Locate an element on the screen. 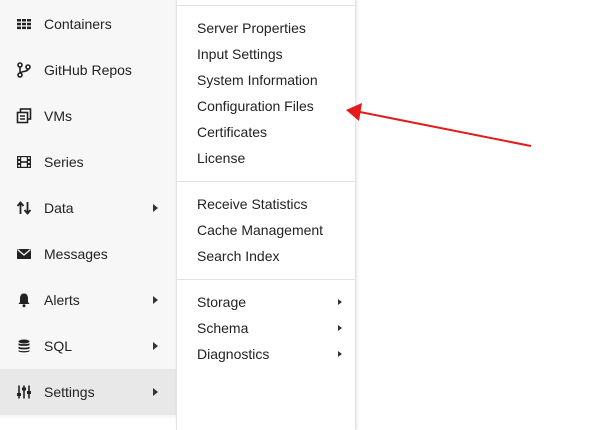 The width and height of the screenshot is (589, 430). annotation-arrow is located at coordinates (439, 125).